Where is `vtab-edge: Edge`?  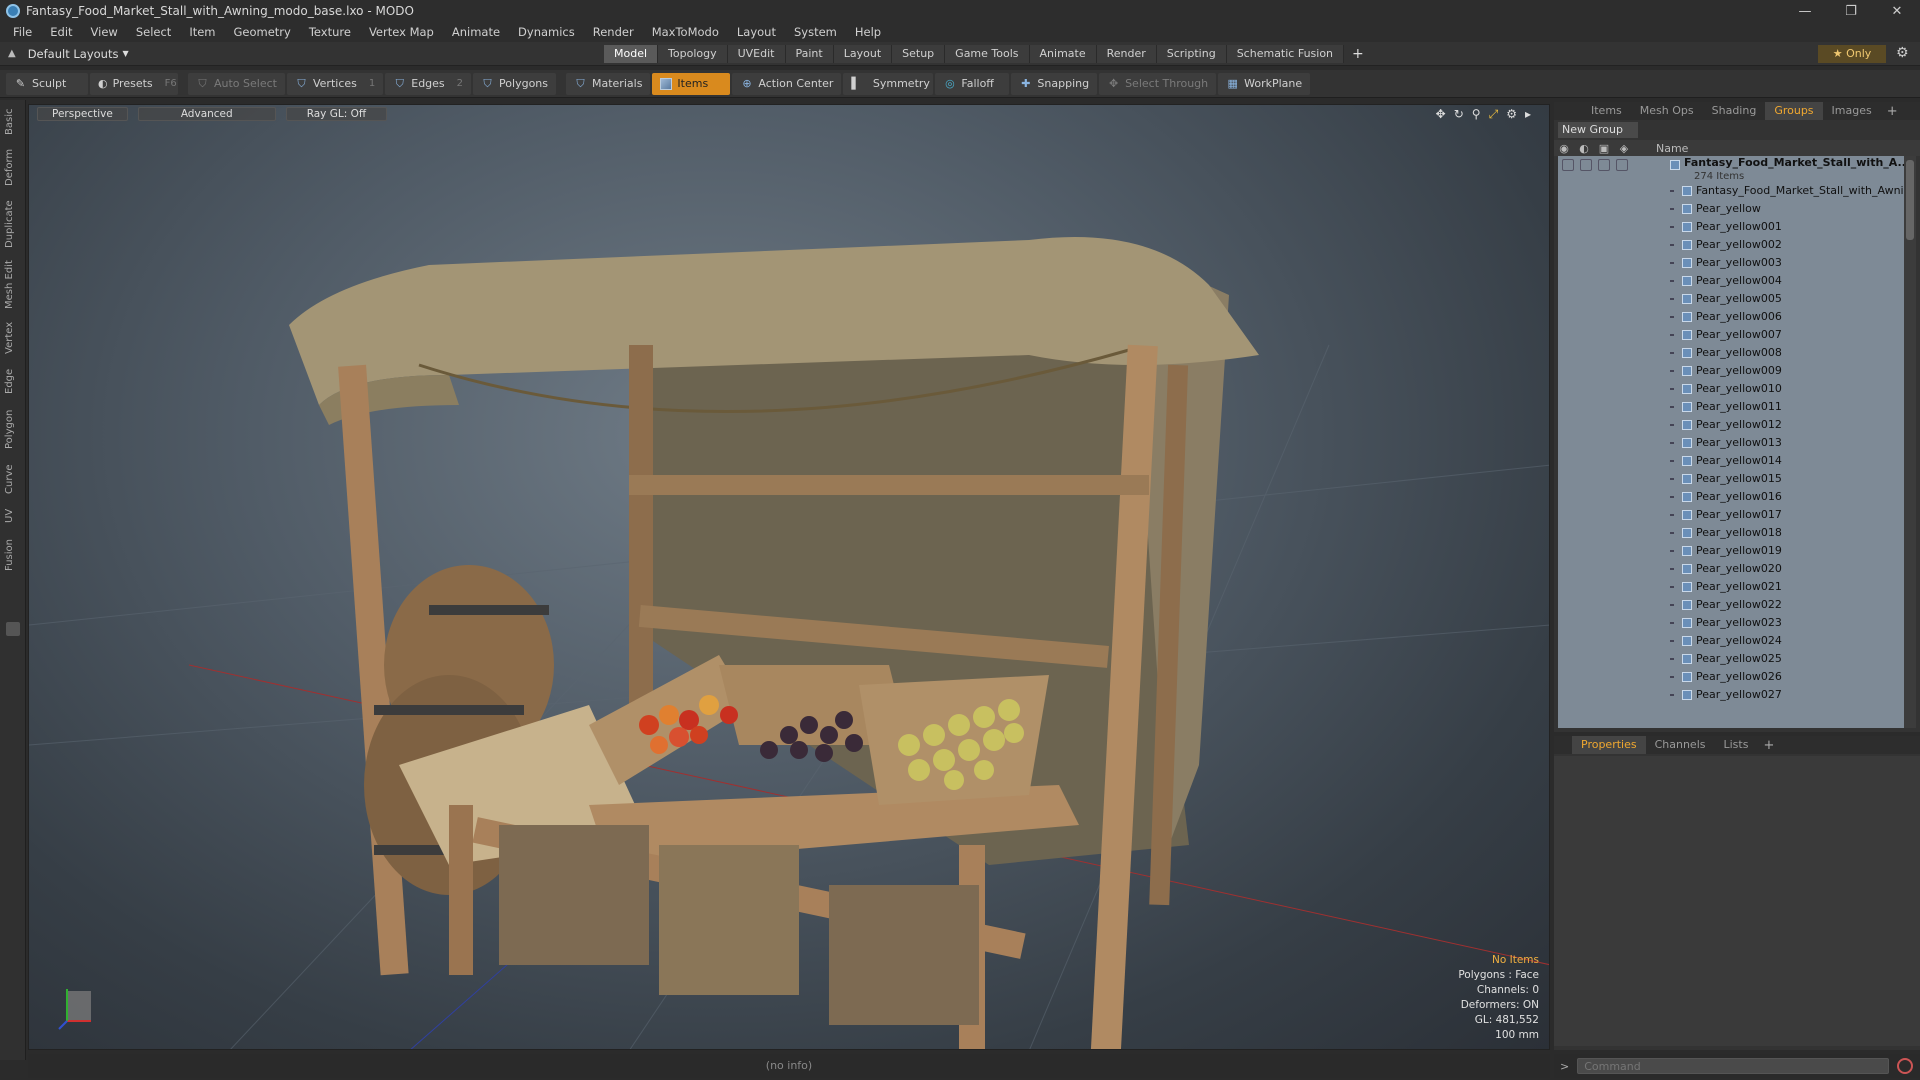 vtab-edge: Edge is located at coordinates (13, 381).